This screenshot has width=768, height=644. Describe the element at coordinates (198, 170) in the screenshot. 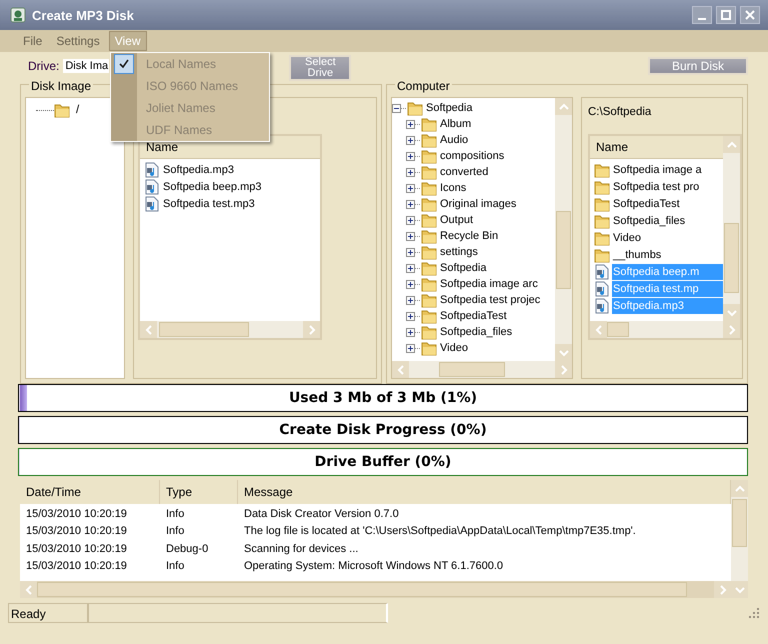

I see `list-entry: Softpedia.mp3` at that location.